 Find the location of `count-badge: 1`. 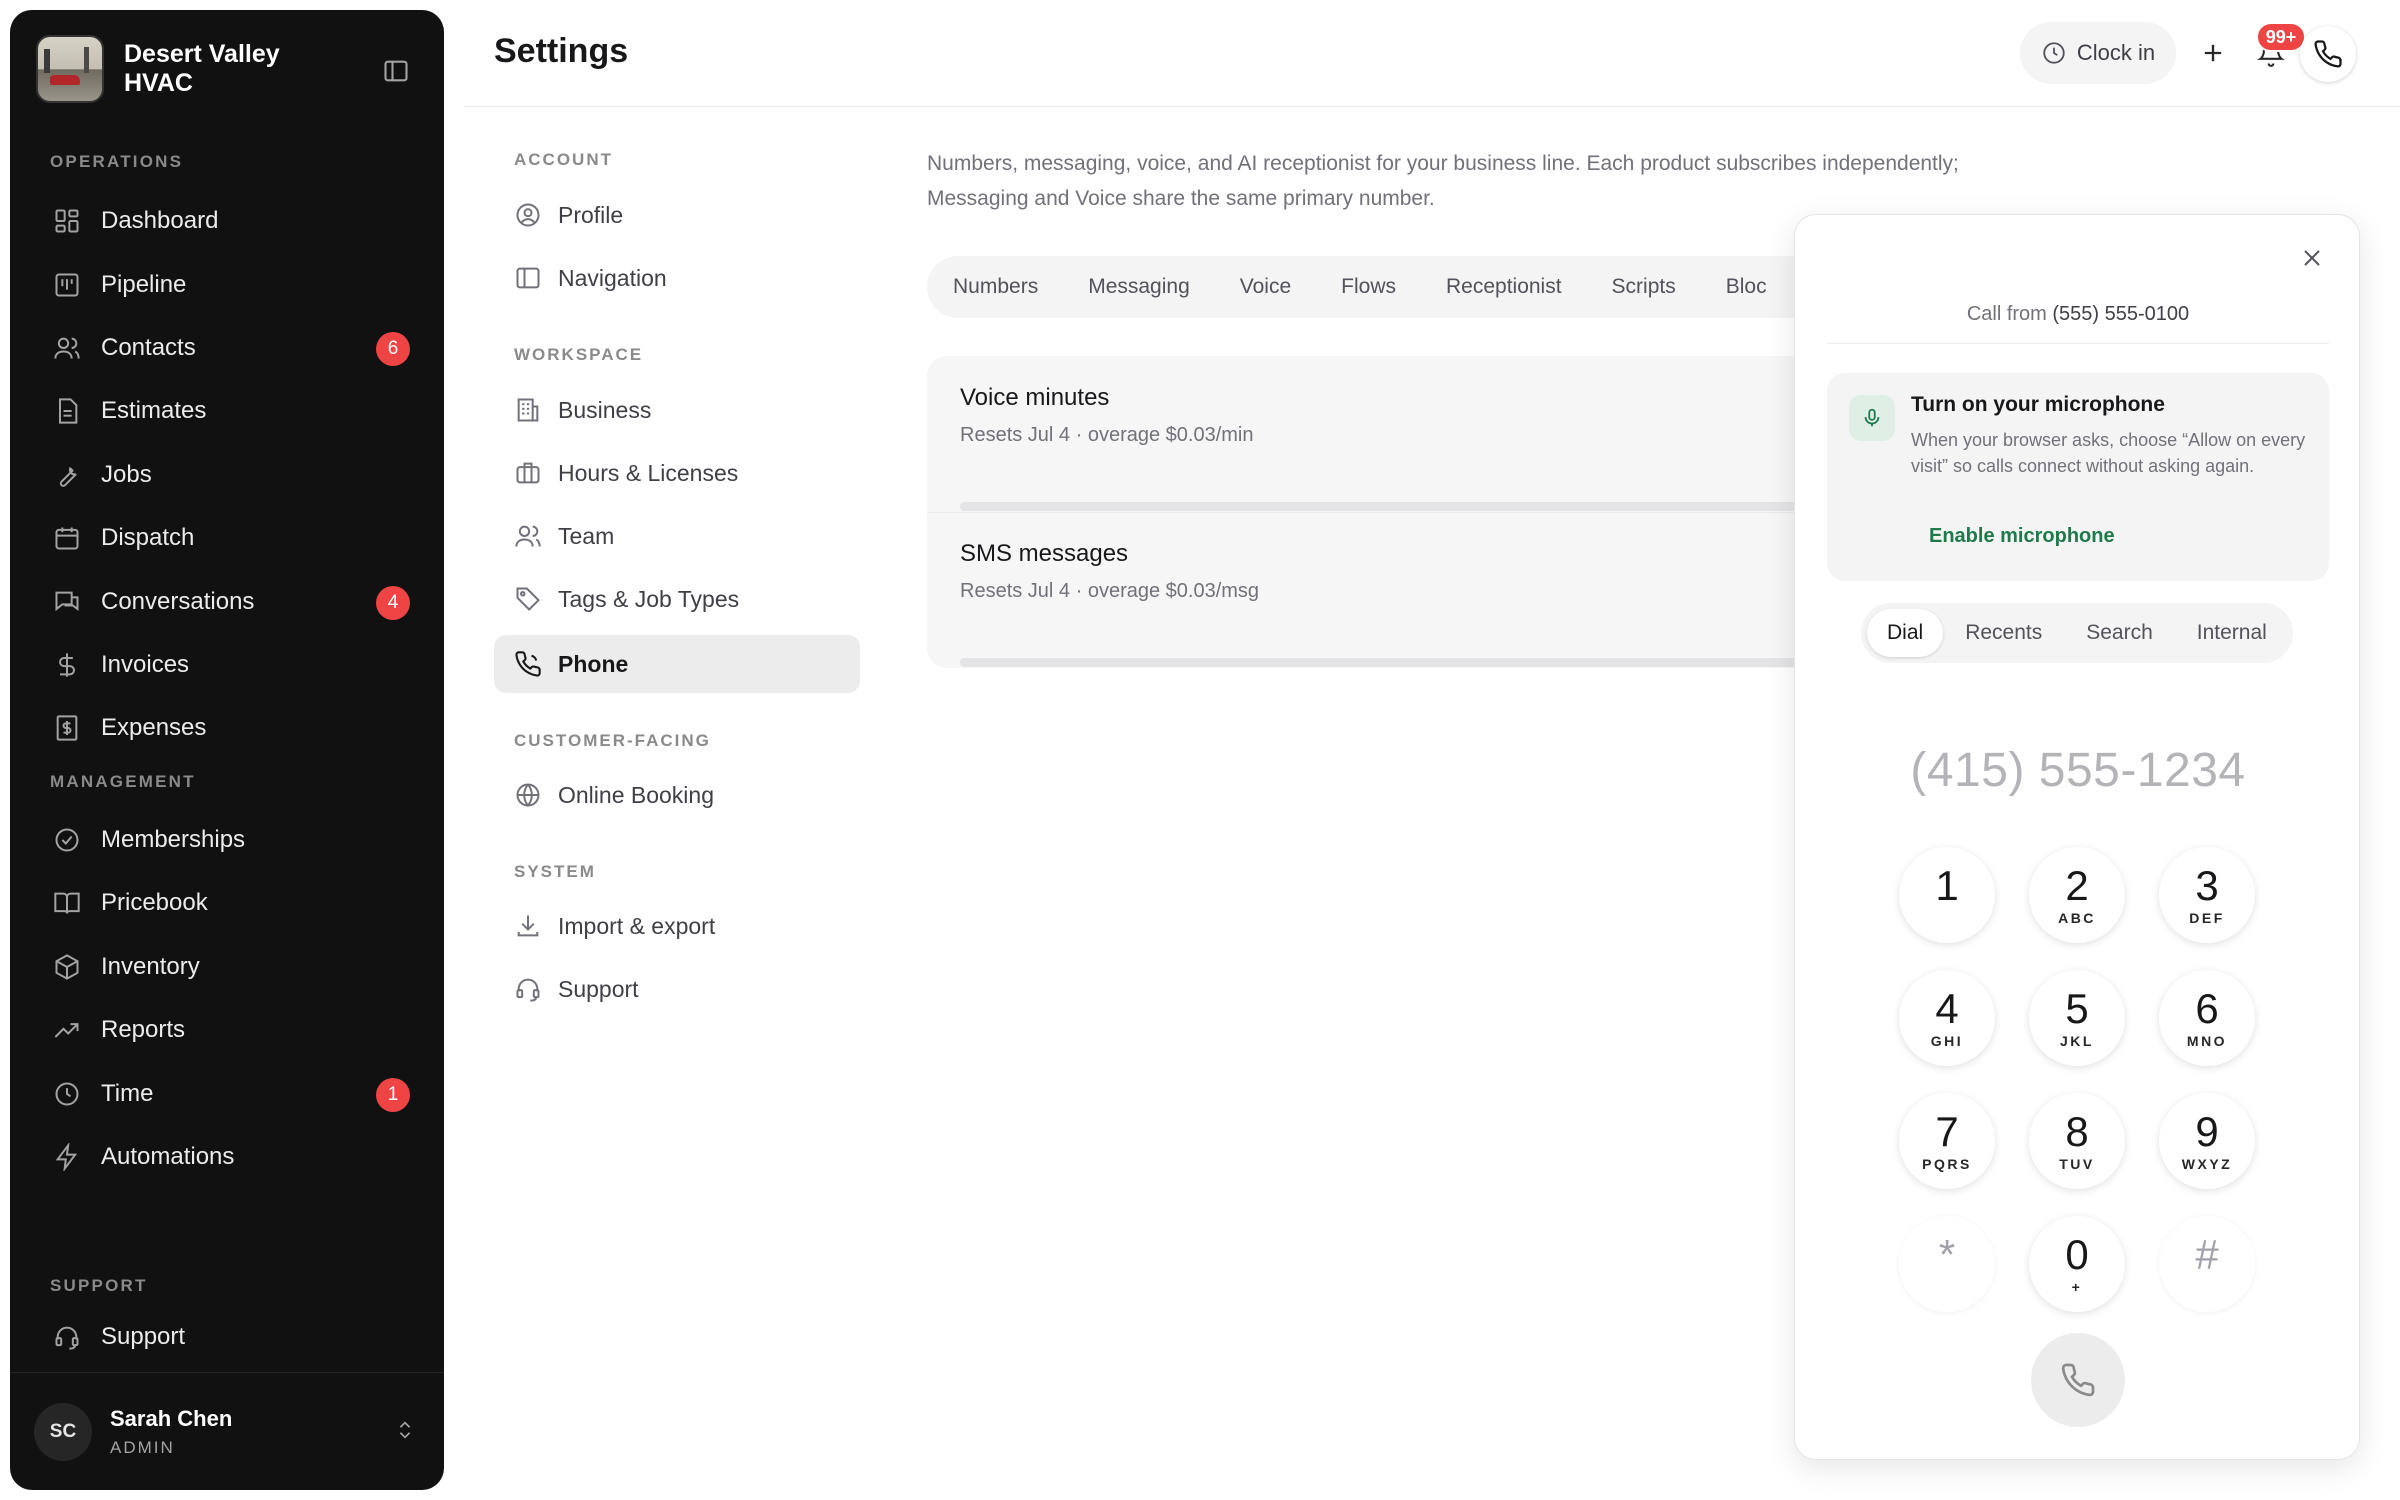

count-badge: 1 is located at coordinates (393, 1095).